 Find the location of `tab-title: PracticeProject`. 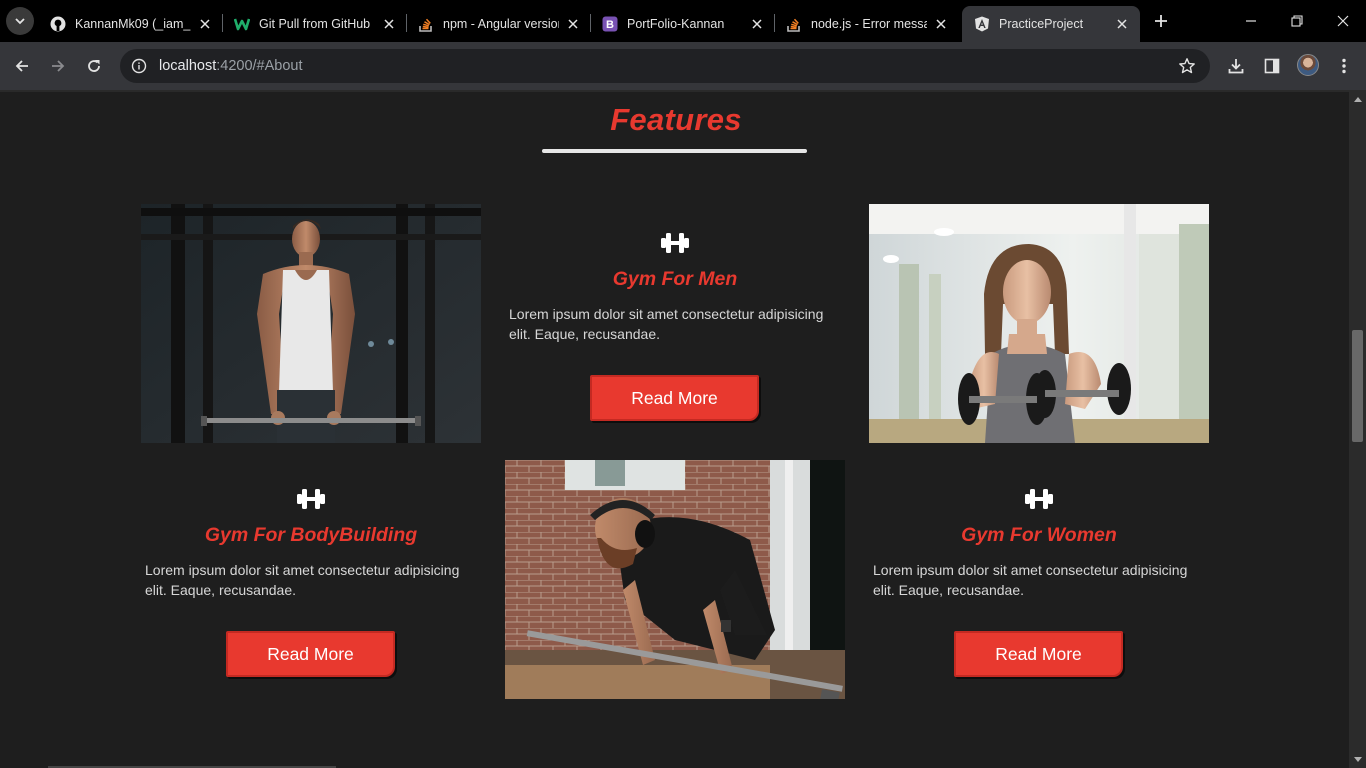

tab-title: PracticeProject is located at coordinates (1041, 24).